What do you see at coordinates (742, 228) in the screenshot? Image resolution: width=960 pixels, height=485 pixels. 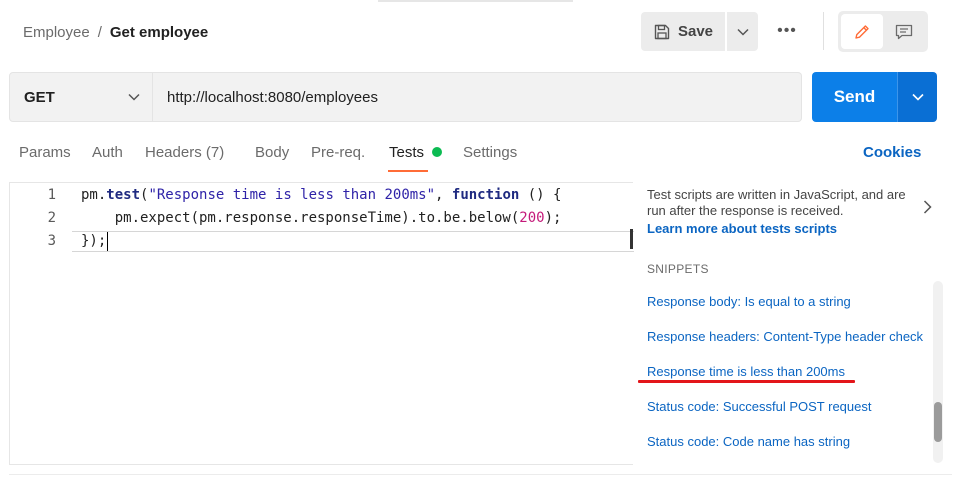 I see `learn-tests-link: Learn more about tests scripts` at bounding box center [742, 228].